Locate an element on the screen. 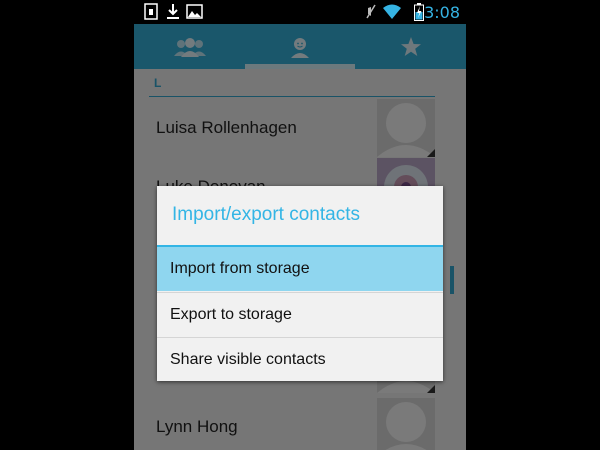  option-label: Share visible contacts is located at coordinates (248, 359).